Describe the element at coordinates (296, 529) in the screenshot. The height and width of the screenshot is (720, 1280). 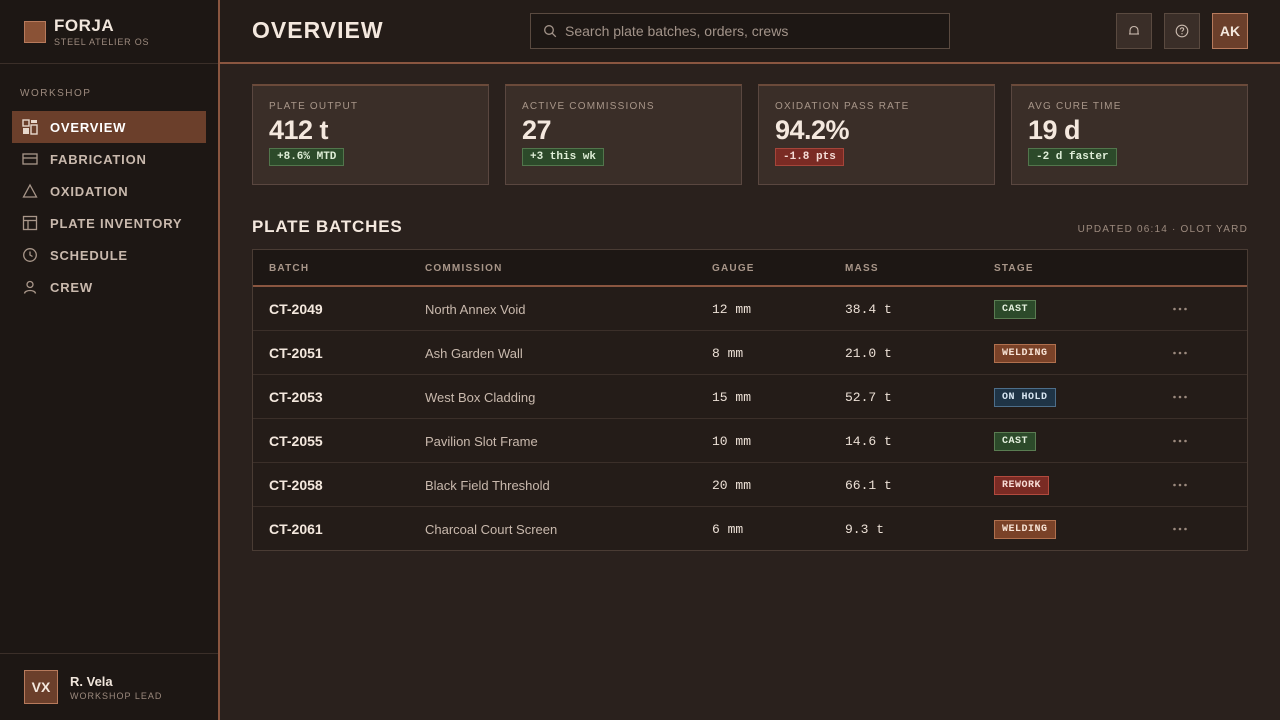
I see `batch-id: CT-2061` at that location.